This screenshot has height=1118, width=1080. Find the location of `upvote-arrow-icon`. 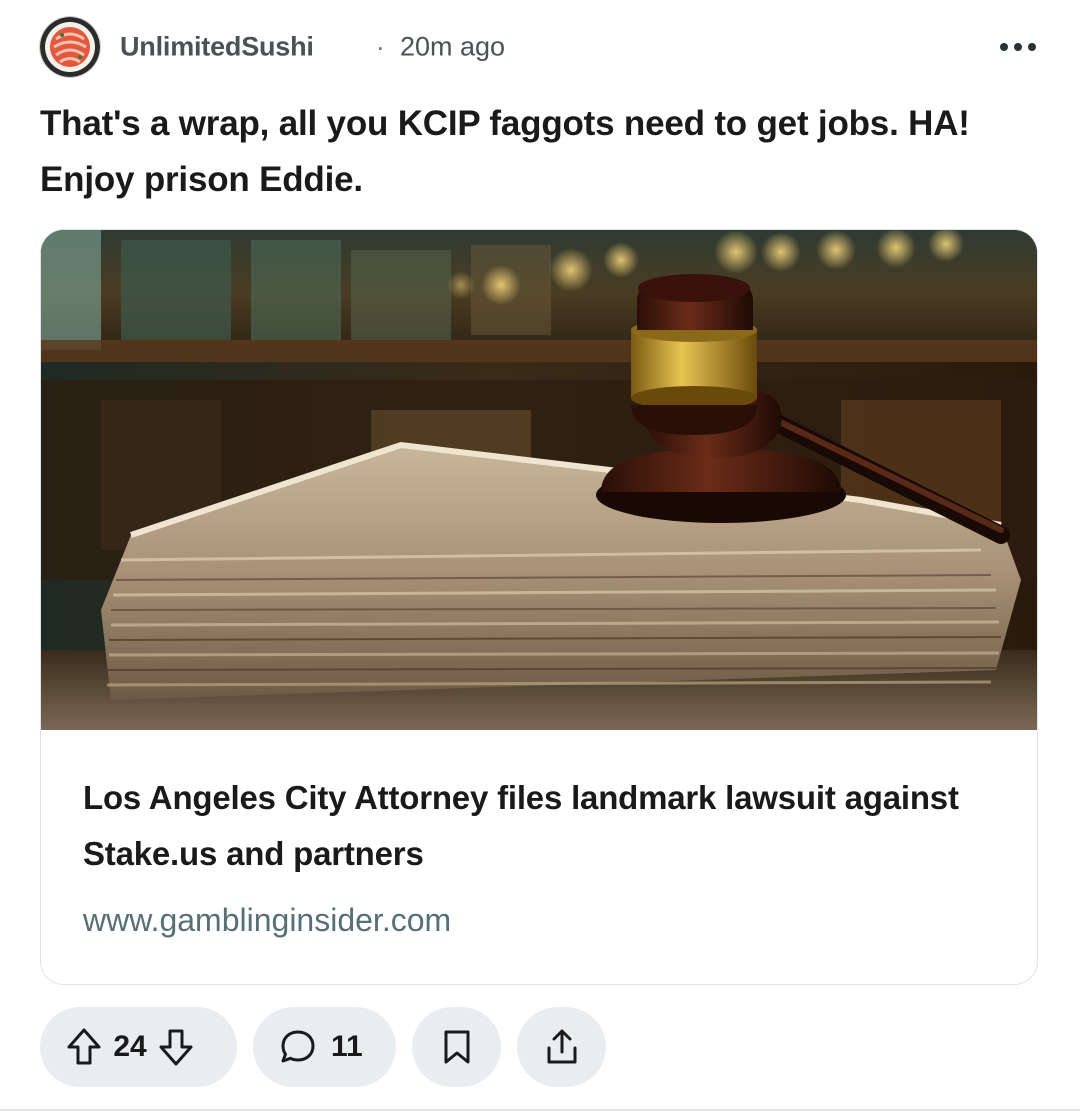

upvote-arrow-icon is located at coordinates (84, 1046).